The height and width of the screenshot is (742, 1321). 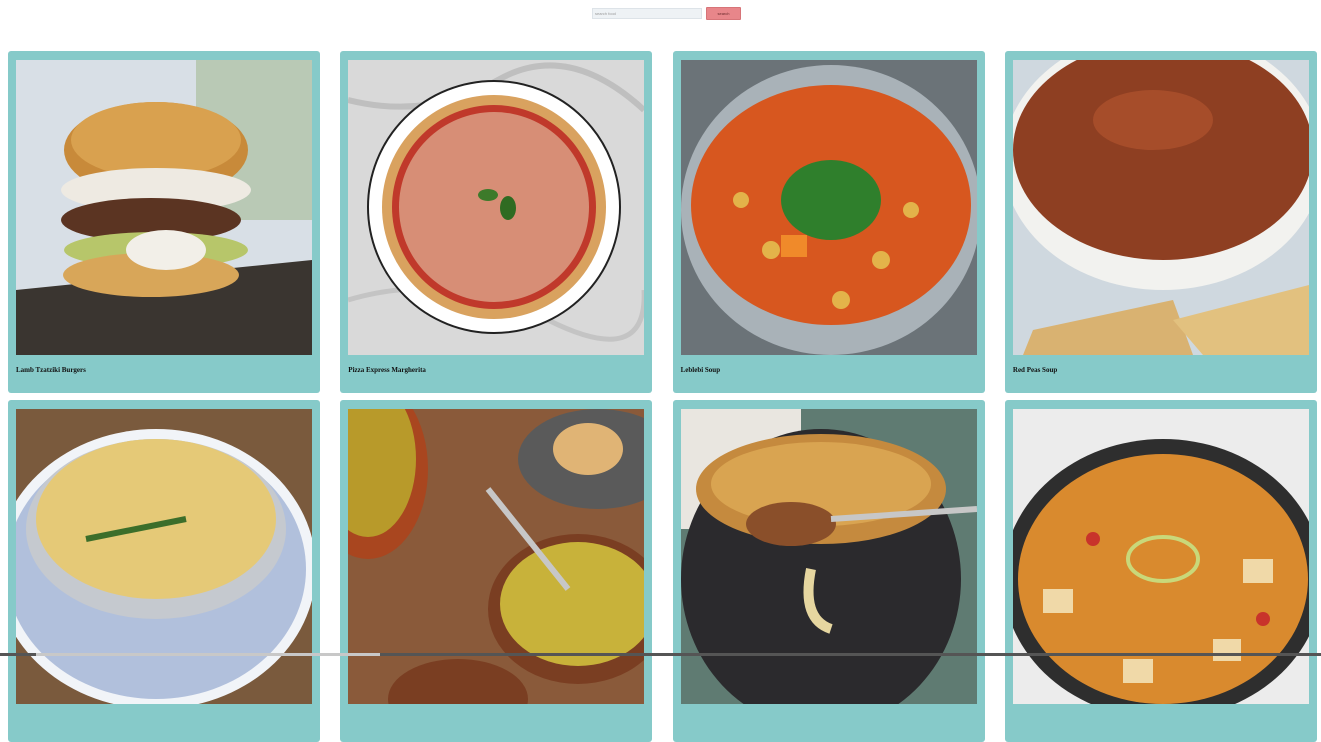 I want to click on recipe-card: Lamb Tzatziki Burgers, so click(x=164, y=222).